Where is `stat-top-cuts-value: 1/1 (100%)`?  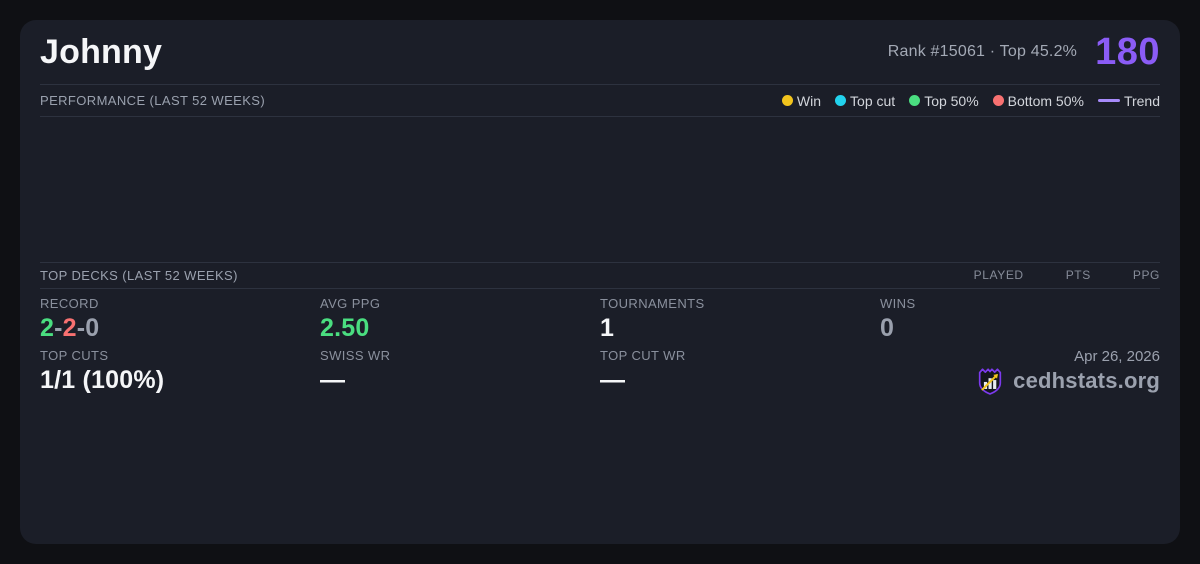
stat-top-cuts-value: 1/1 (100%) is located at coordinates (102, 379).